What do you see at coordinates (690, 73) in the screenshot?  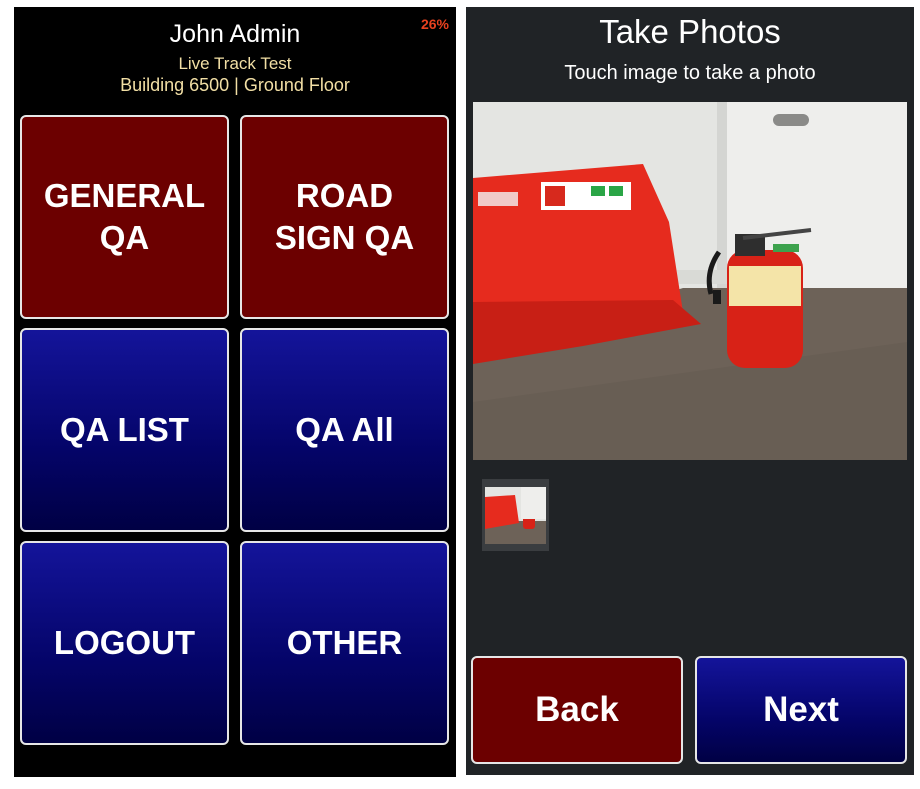 I see `page-subtitle: Touch image to take a photo` at bounding box center [690, 73].